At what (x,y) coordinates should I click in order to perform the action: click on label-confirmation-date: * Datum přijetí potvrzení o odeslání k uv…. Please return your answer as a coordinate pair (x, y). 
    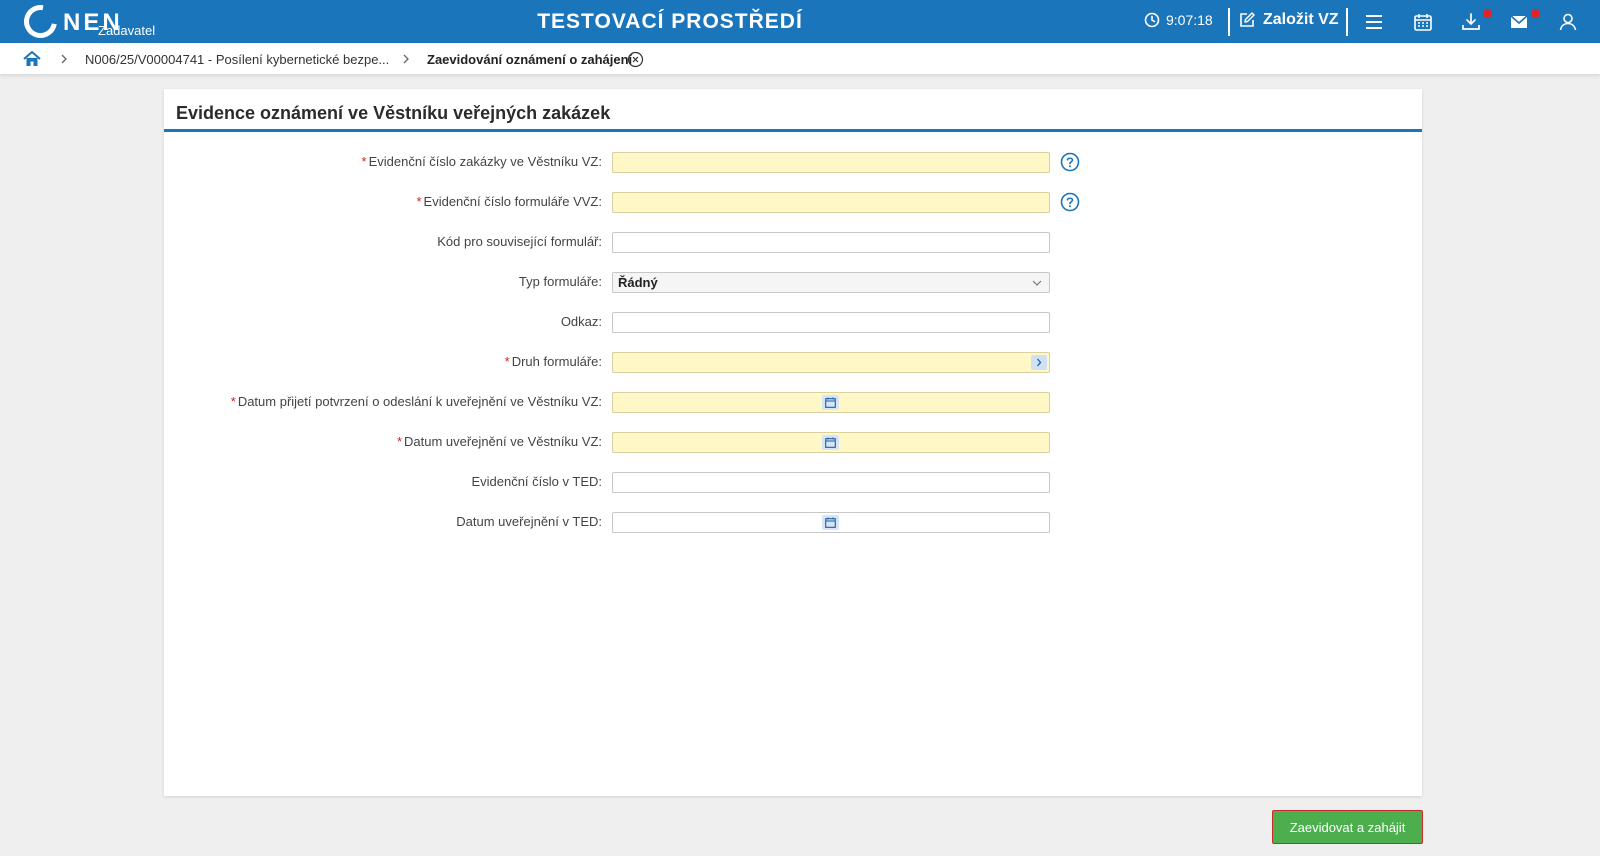
    Looking at the image, I should click on (416, 401).